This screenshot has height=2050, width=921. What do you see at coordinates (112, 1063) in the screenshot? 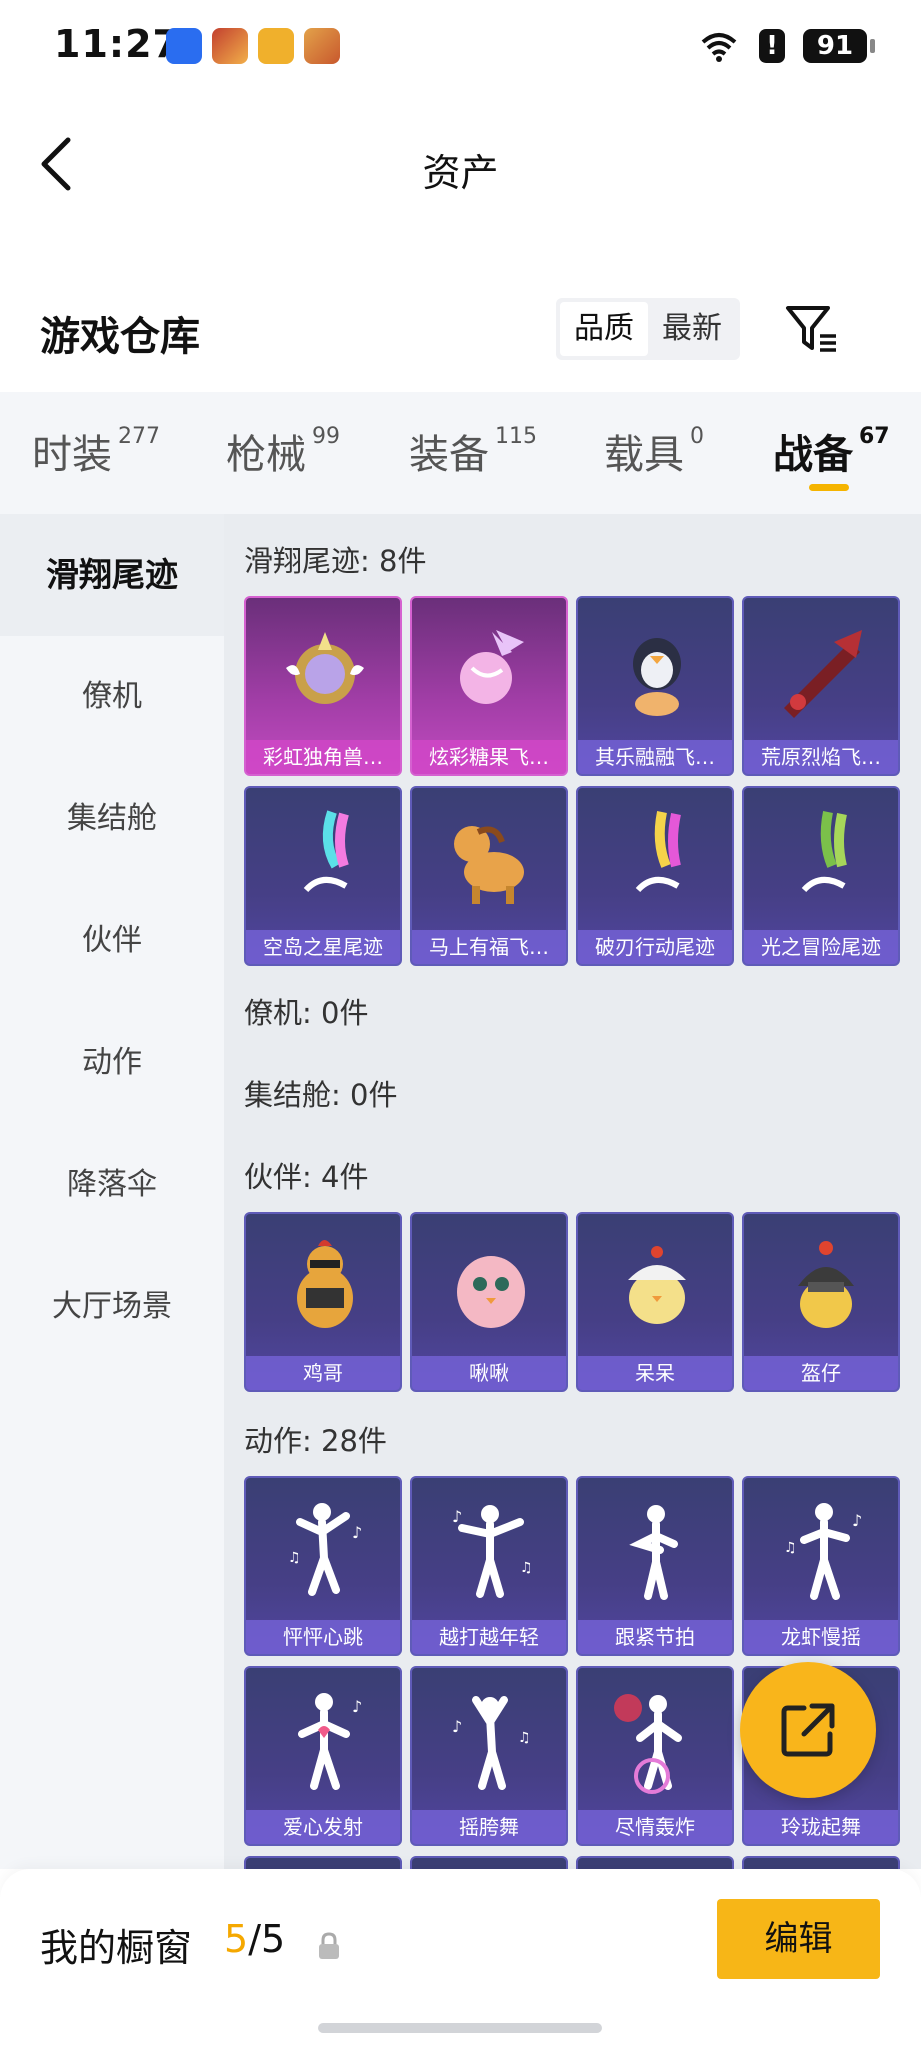
I see `sidebar-item-emote: 动作` at bounding box center [112, 1063].